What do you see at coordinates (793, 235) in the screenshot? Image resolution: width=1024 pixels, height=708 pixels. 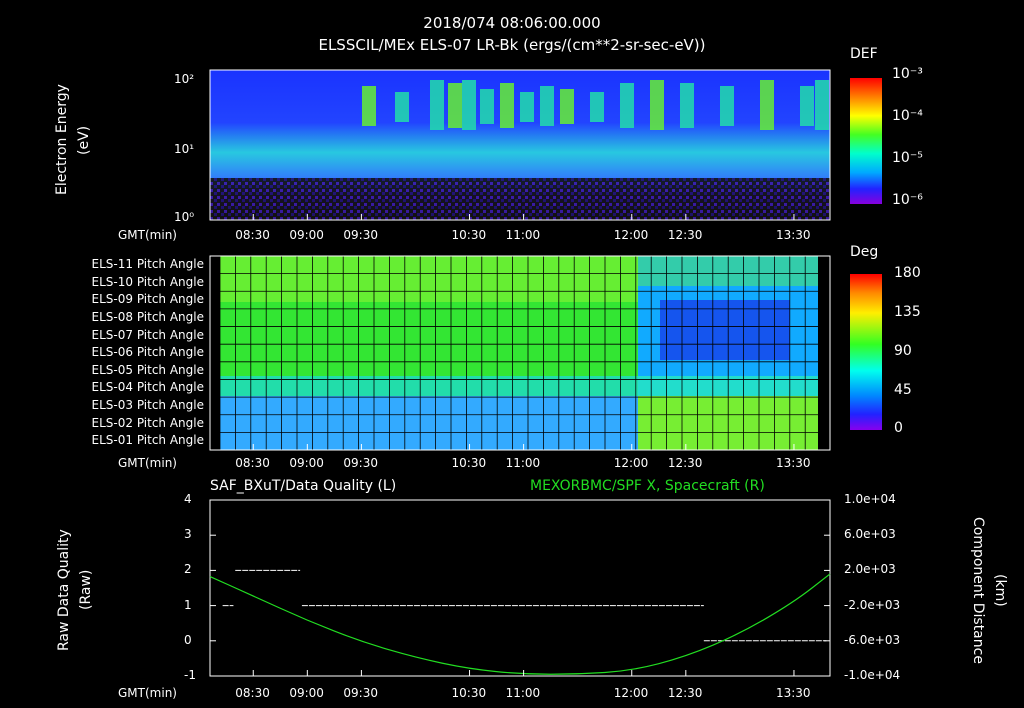 I see `time-tick-p1-7: 13:30` at bounding box center [793, 235].